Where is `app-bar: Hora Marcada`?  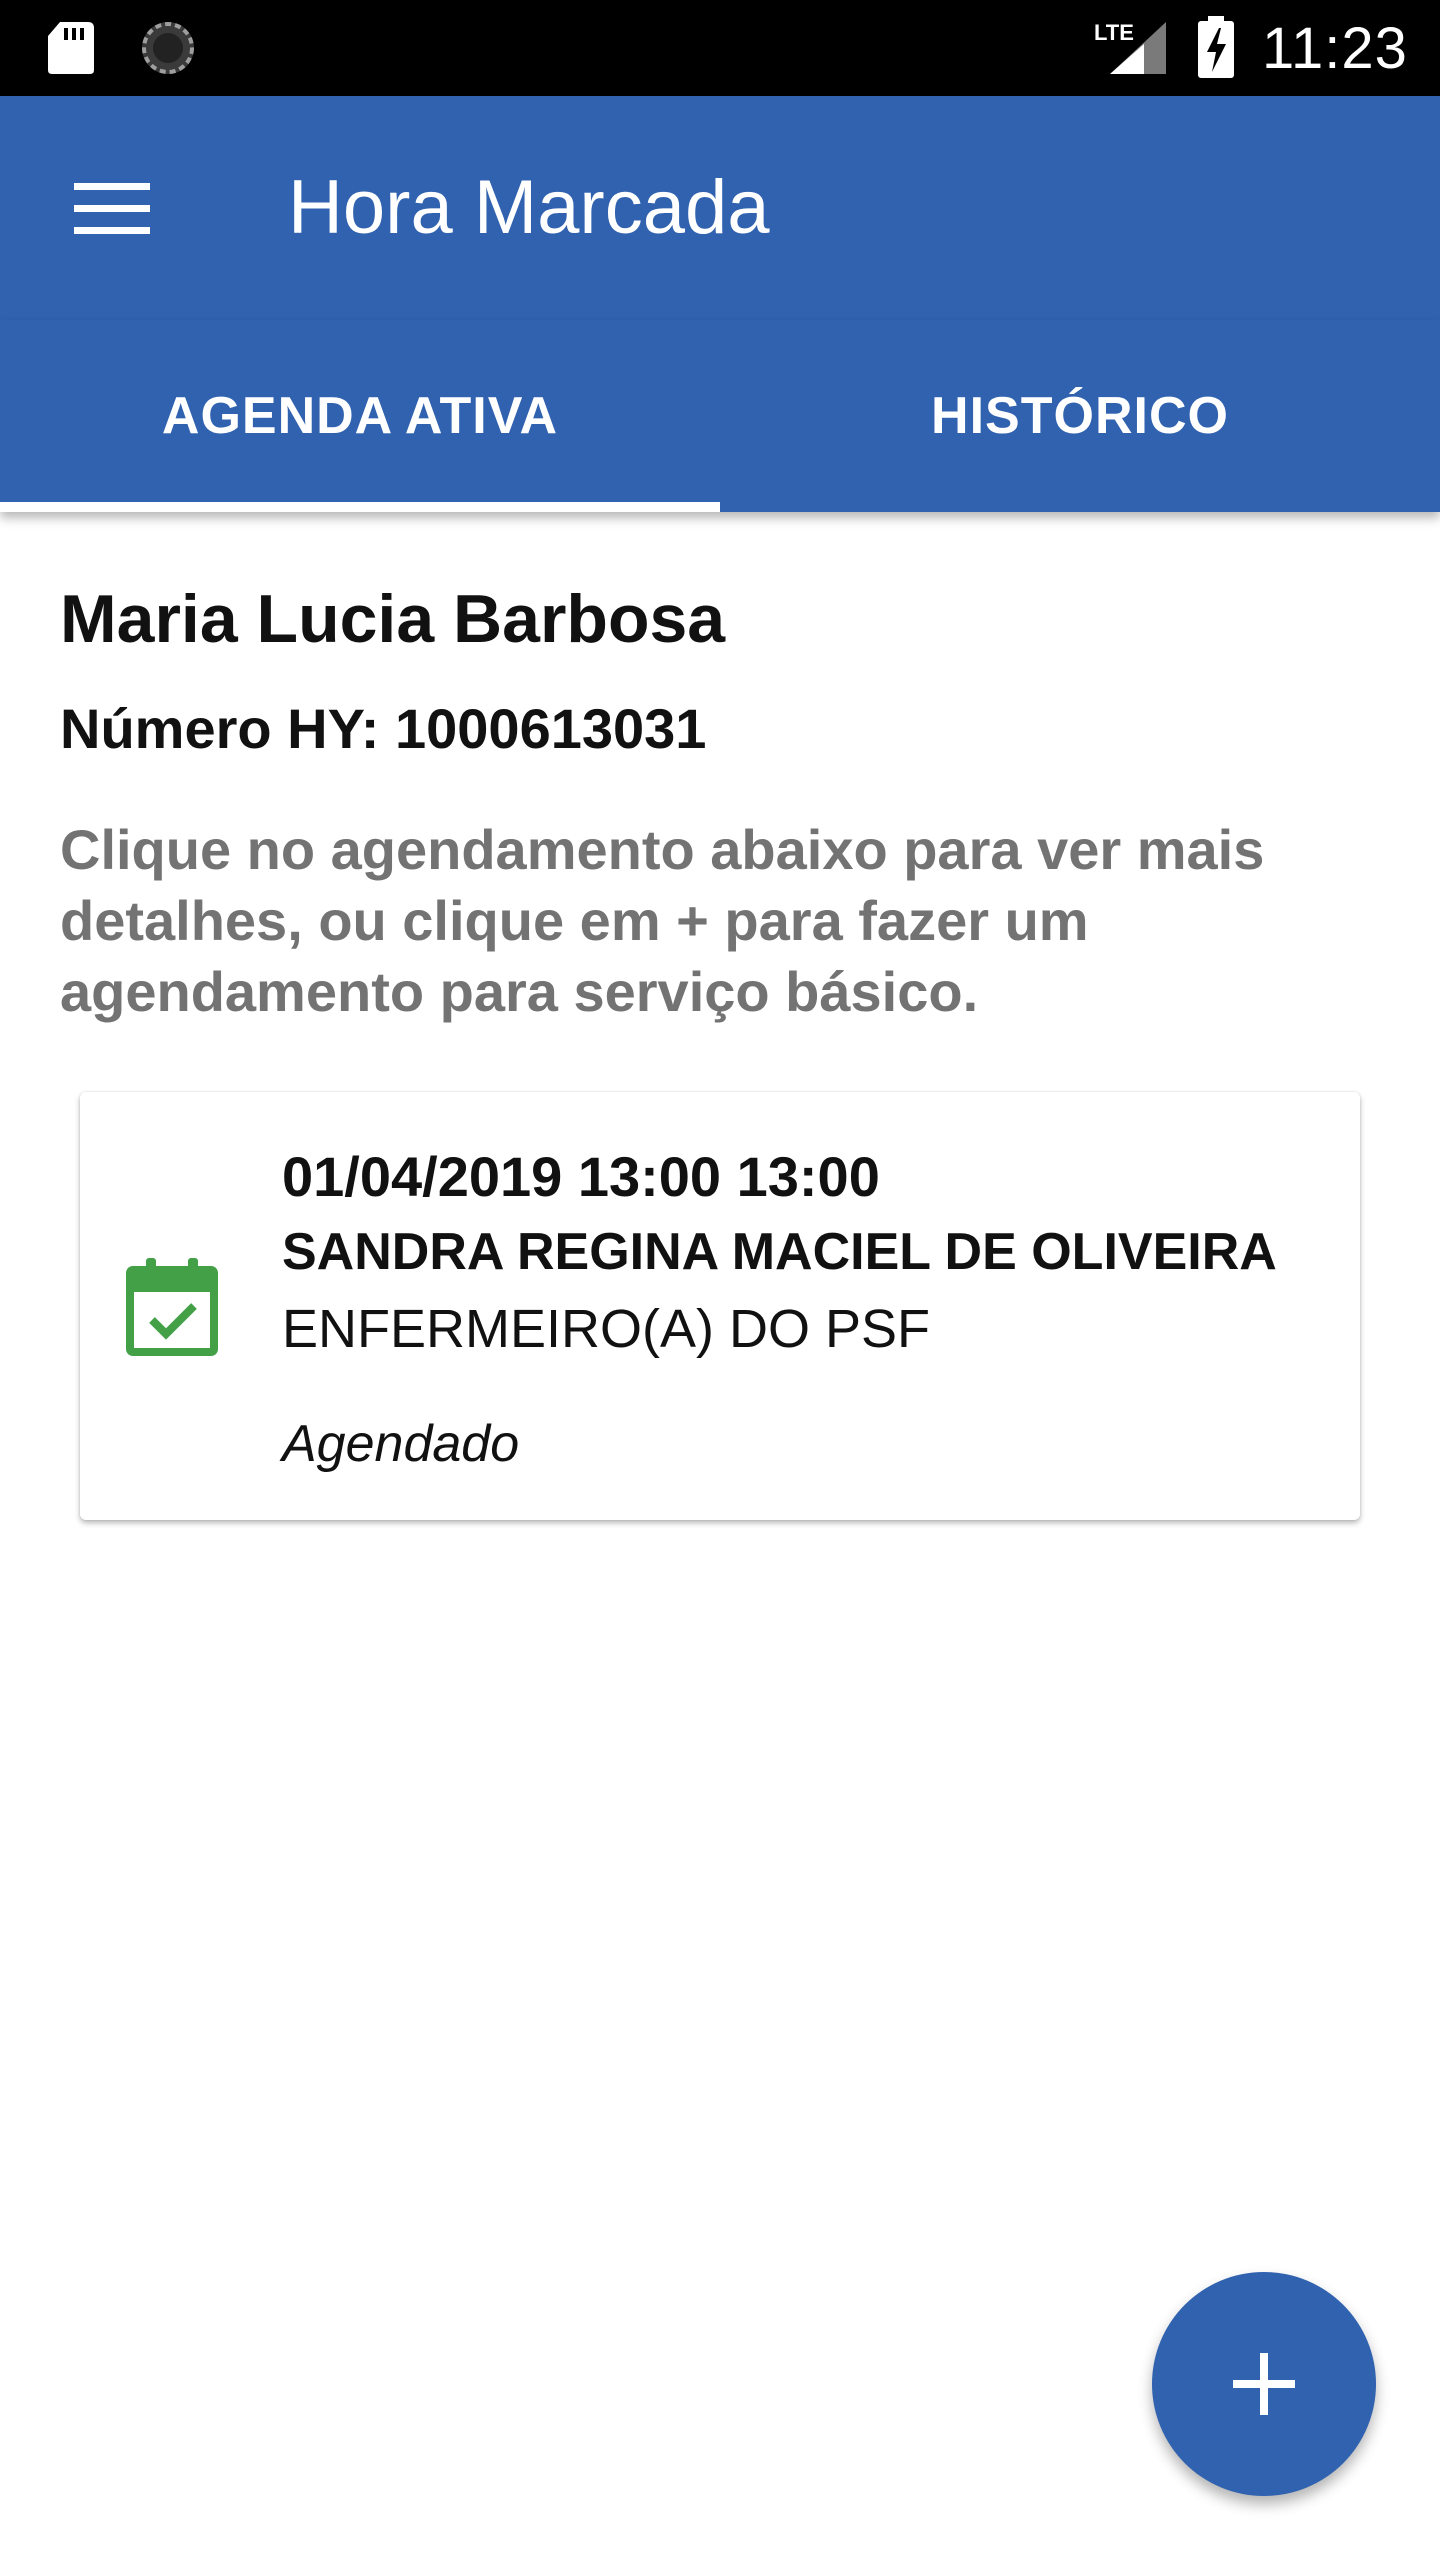
app-bar: Hora Marcada is located at coordinates (720, 208).